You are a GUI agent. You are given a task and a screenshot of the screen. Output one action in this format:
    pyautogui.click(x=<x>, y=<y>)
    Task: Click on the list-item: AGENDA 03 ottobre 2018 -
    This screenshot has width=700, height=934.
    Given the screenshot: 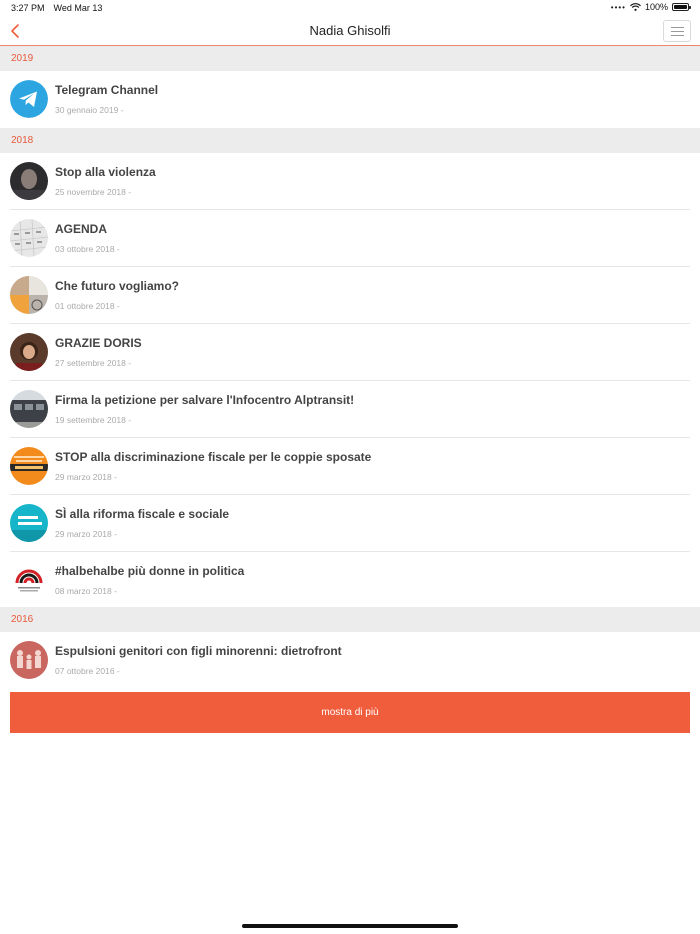 What is the action you would take?
    pyautogui.click(x=350, y=238)
    